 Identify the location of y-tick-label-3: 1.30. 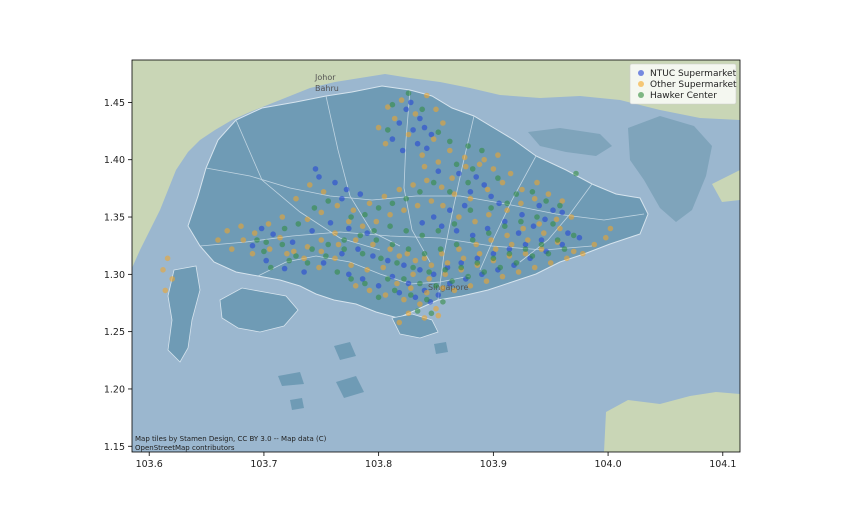
(114, 275).